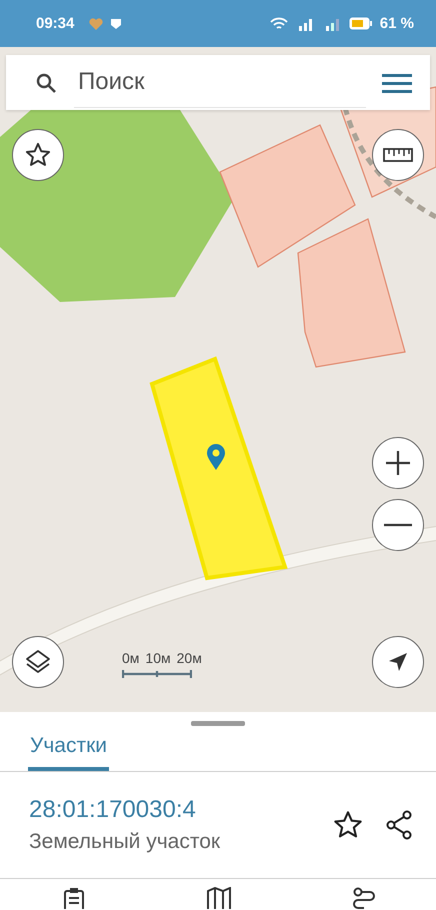 This screenshot has height=910, width=436. I want to click on star-icon, so click(38, 155).